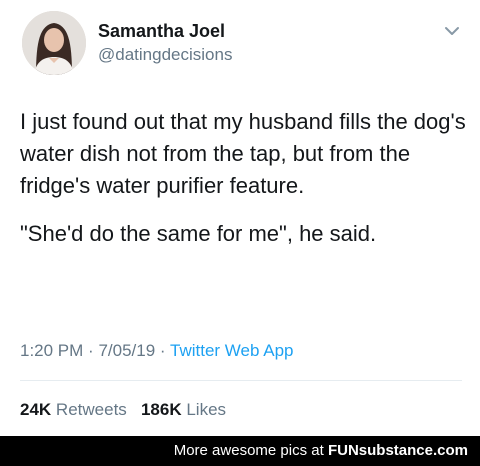  What do you see at coordinates (126, 350) in the screenshot?
I see `tweet-date: 7/05/19` at bounding box center [126, 350].